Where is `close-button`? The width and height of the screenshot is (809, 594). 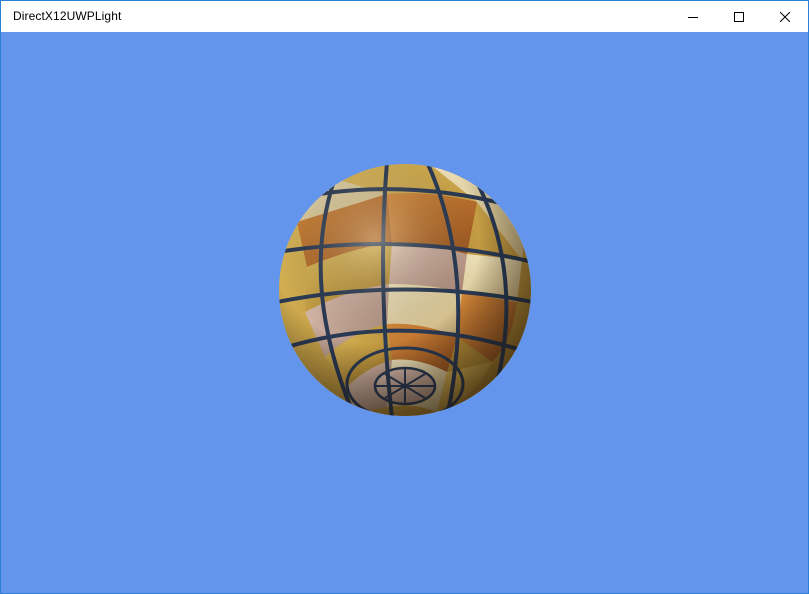
close-button is located at coordinates (785, 16).